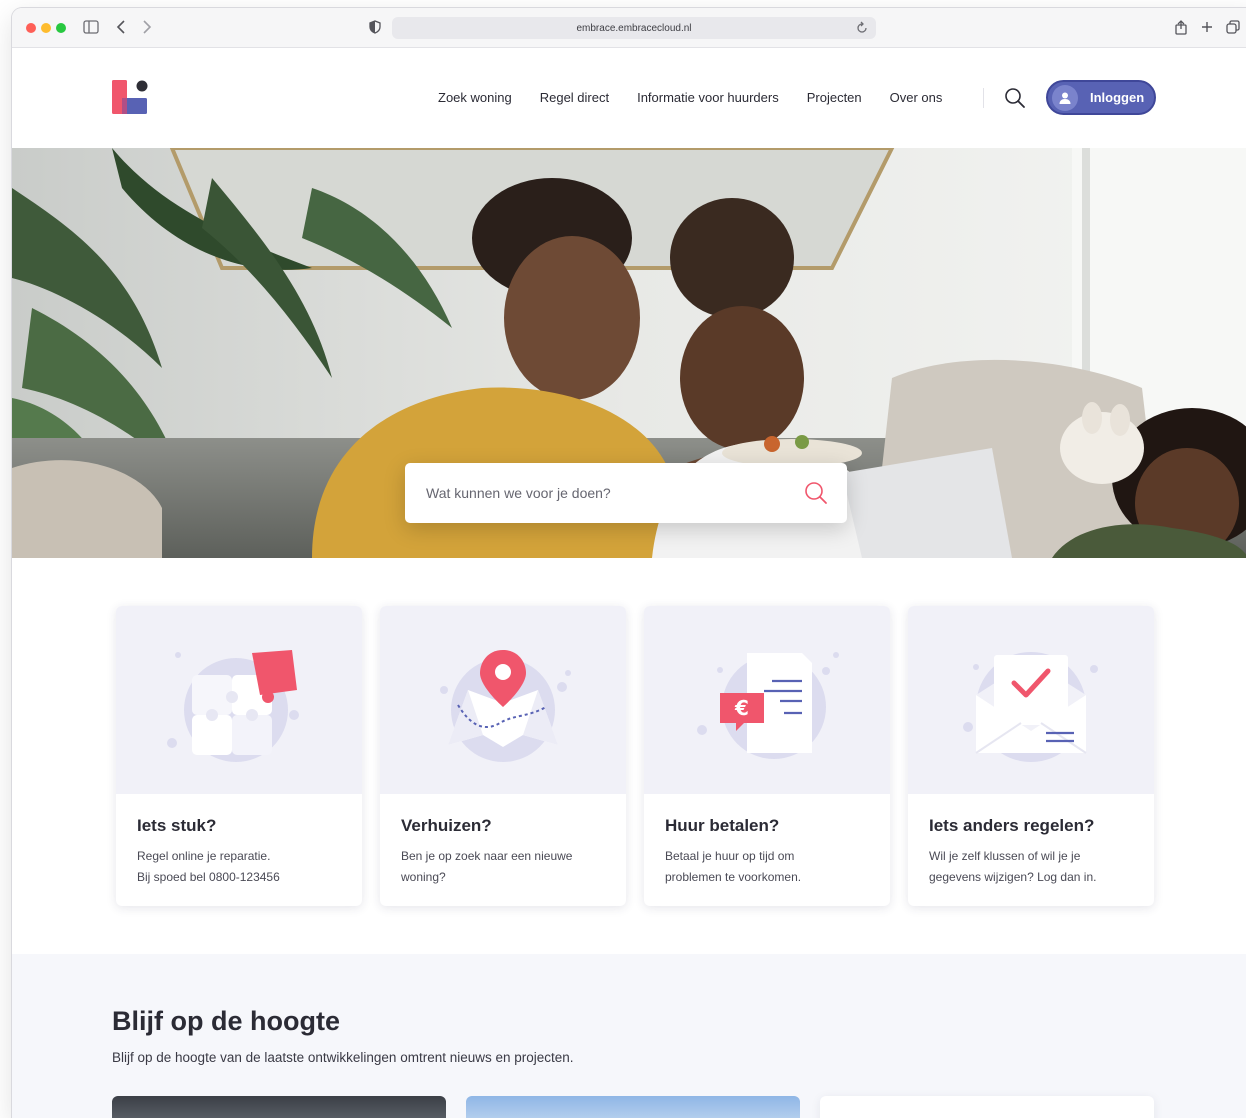  I want to click on logo-mark, so click(130, 97).